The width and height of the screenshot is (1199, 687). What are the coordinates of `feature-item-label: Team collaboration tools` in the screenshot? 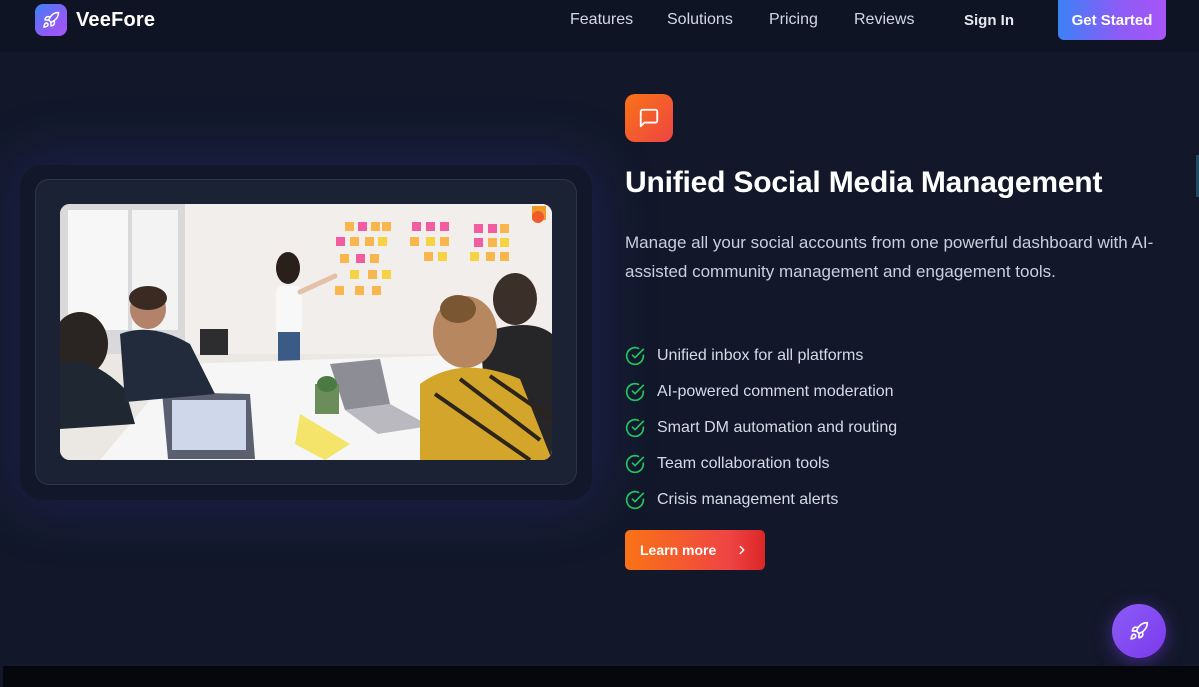 It's located at (743, 463).